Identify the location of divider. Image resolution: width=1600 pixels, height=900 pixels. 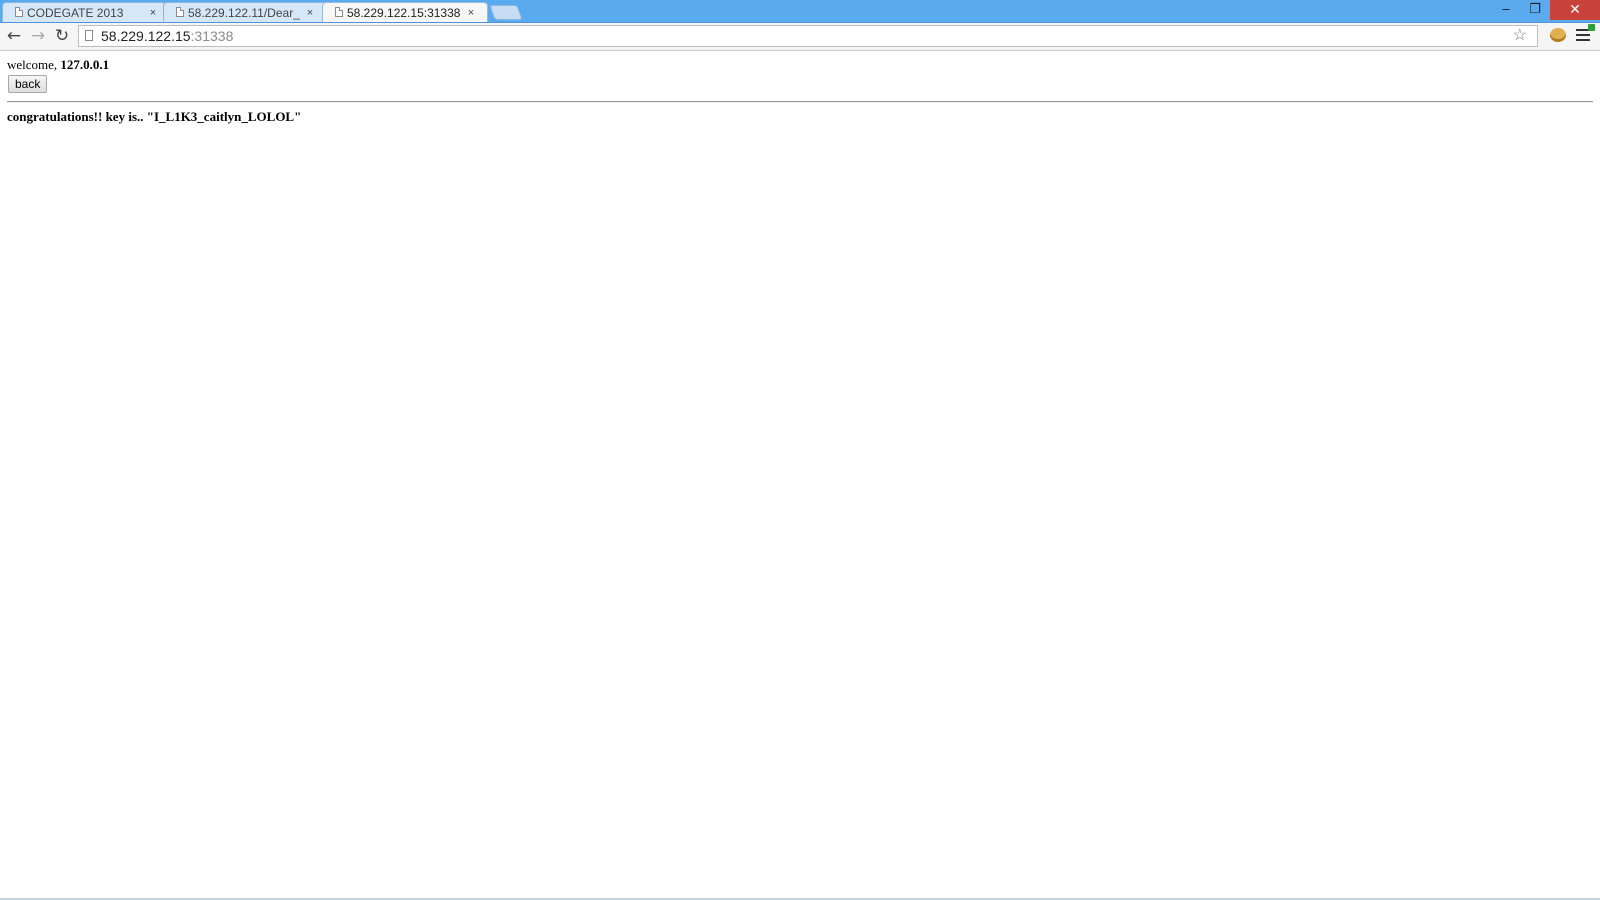
(800, 102).